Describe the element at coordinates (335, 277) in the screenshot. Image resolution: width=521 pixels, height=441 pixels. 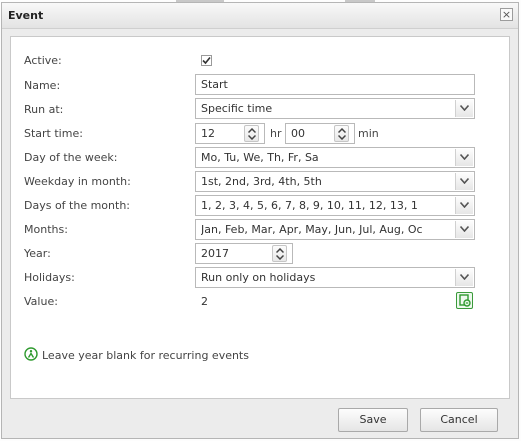
I see `holidays-select: Run only on holidays` at that location.